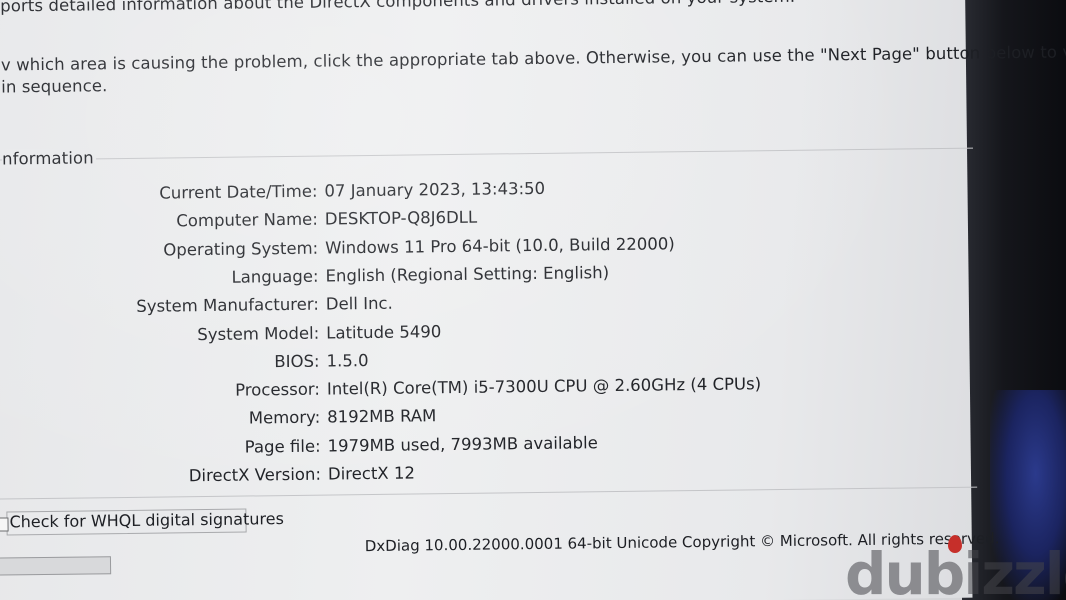 This screenshot has height=600, width=1066. What do you see at coordinates (255, 475) in the screenshot?
I see `info-label: DirectX Version:` at bounding box center [255, 475].